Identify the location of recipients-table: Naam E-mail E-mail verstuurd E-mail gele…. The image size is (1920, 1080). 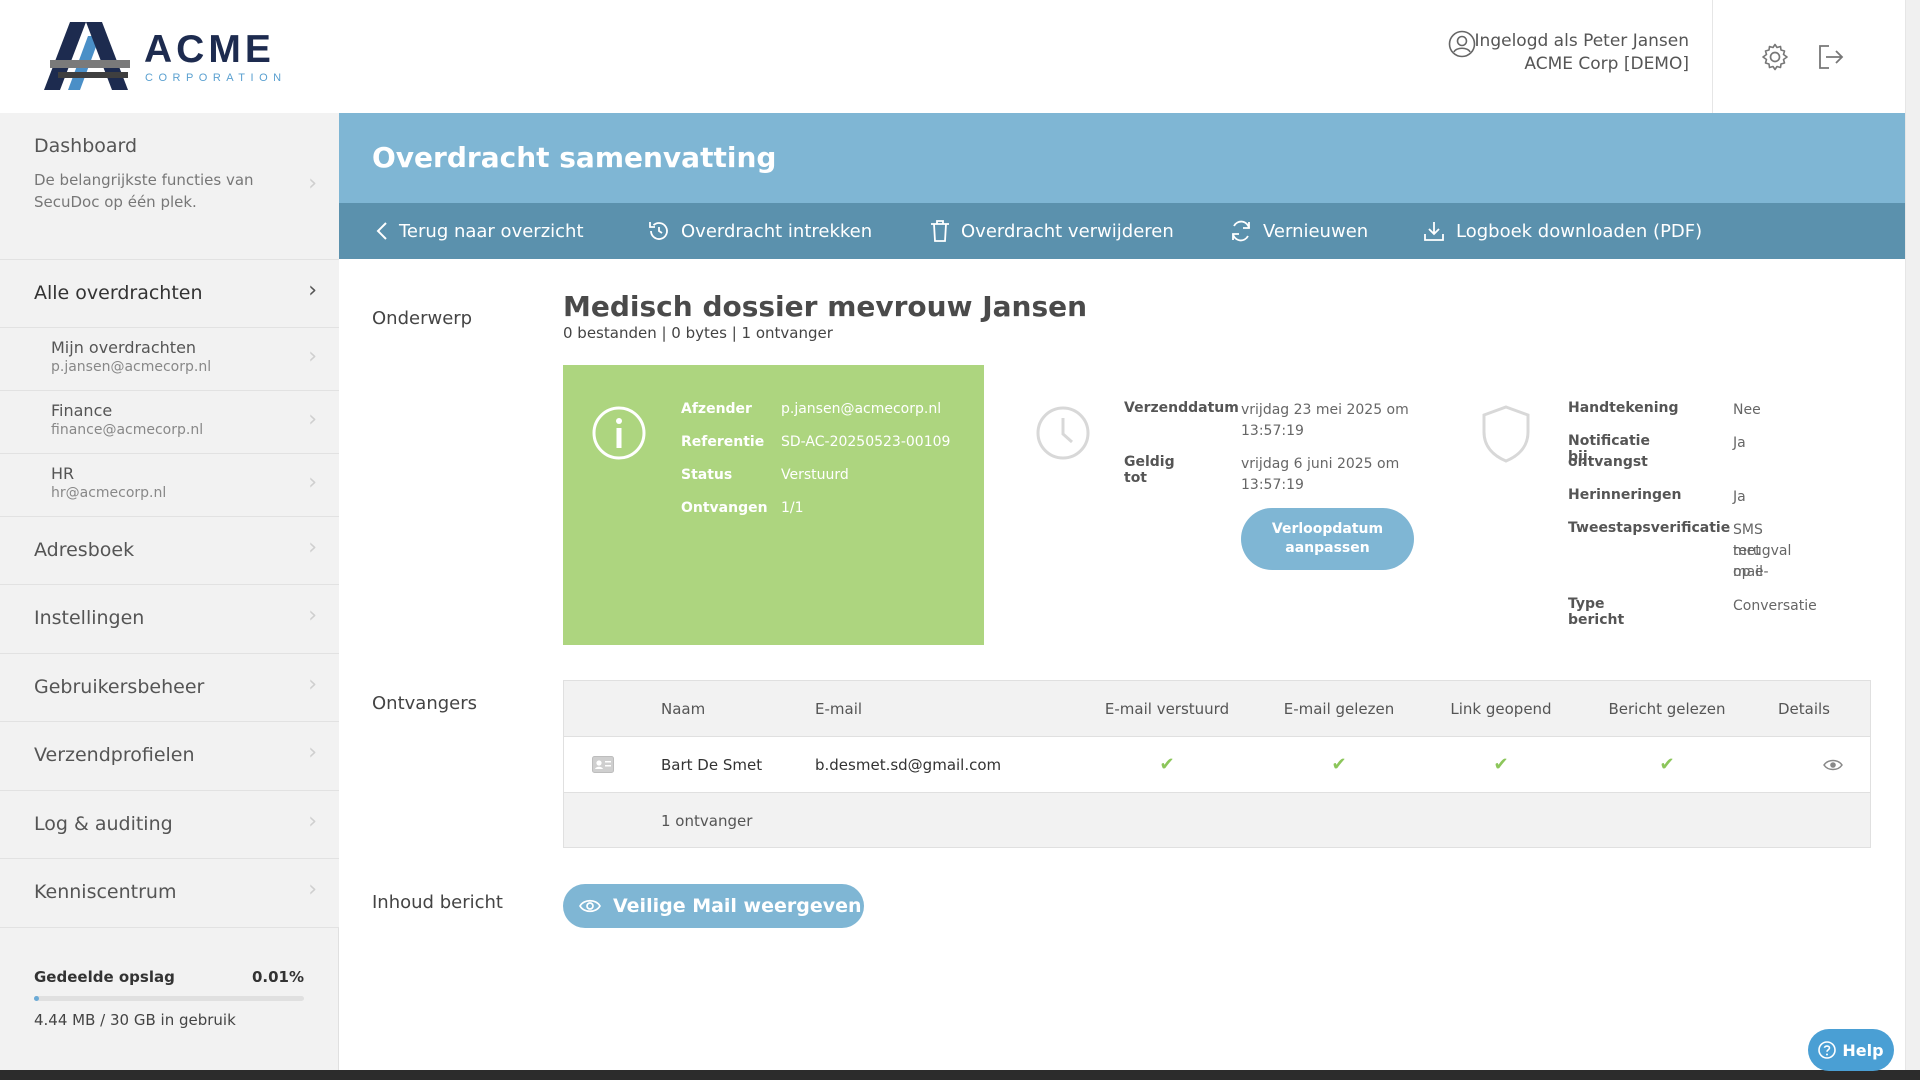
(1217, 764).